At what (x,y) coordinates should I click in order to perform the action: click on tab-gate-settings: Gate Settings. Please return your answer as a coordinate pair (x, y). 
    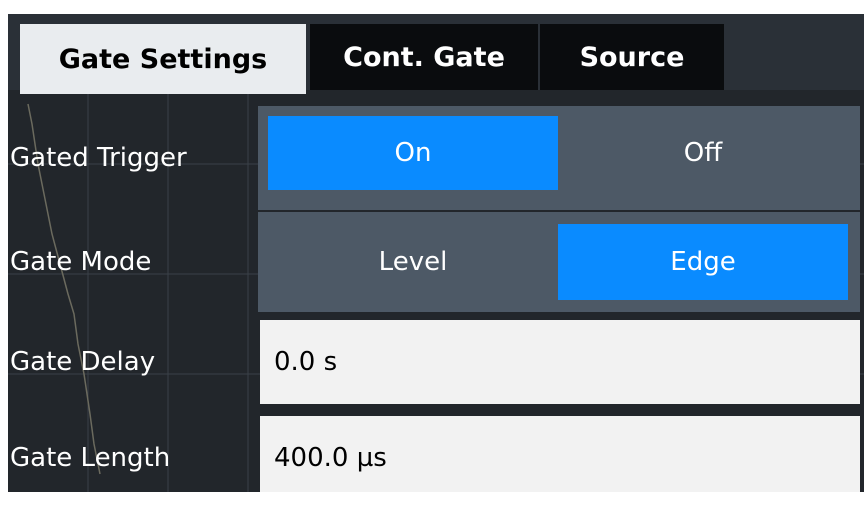
    Looking at the image, I should click on (163, 59).